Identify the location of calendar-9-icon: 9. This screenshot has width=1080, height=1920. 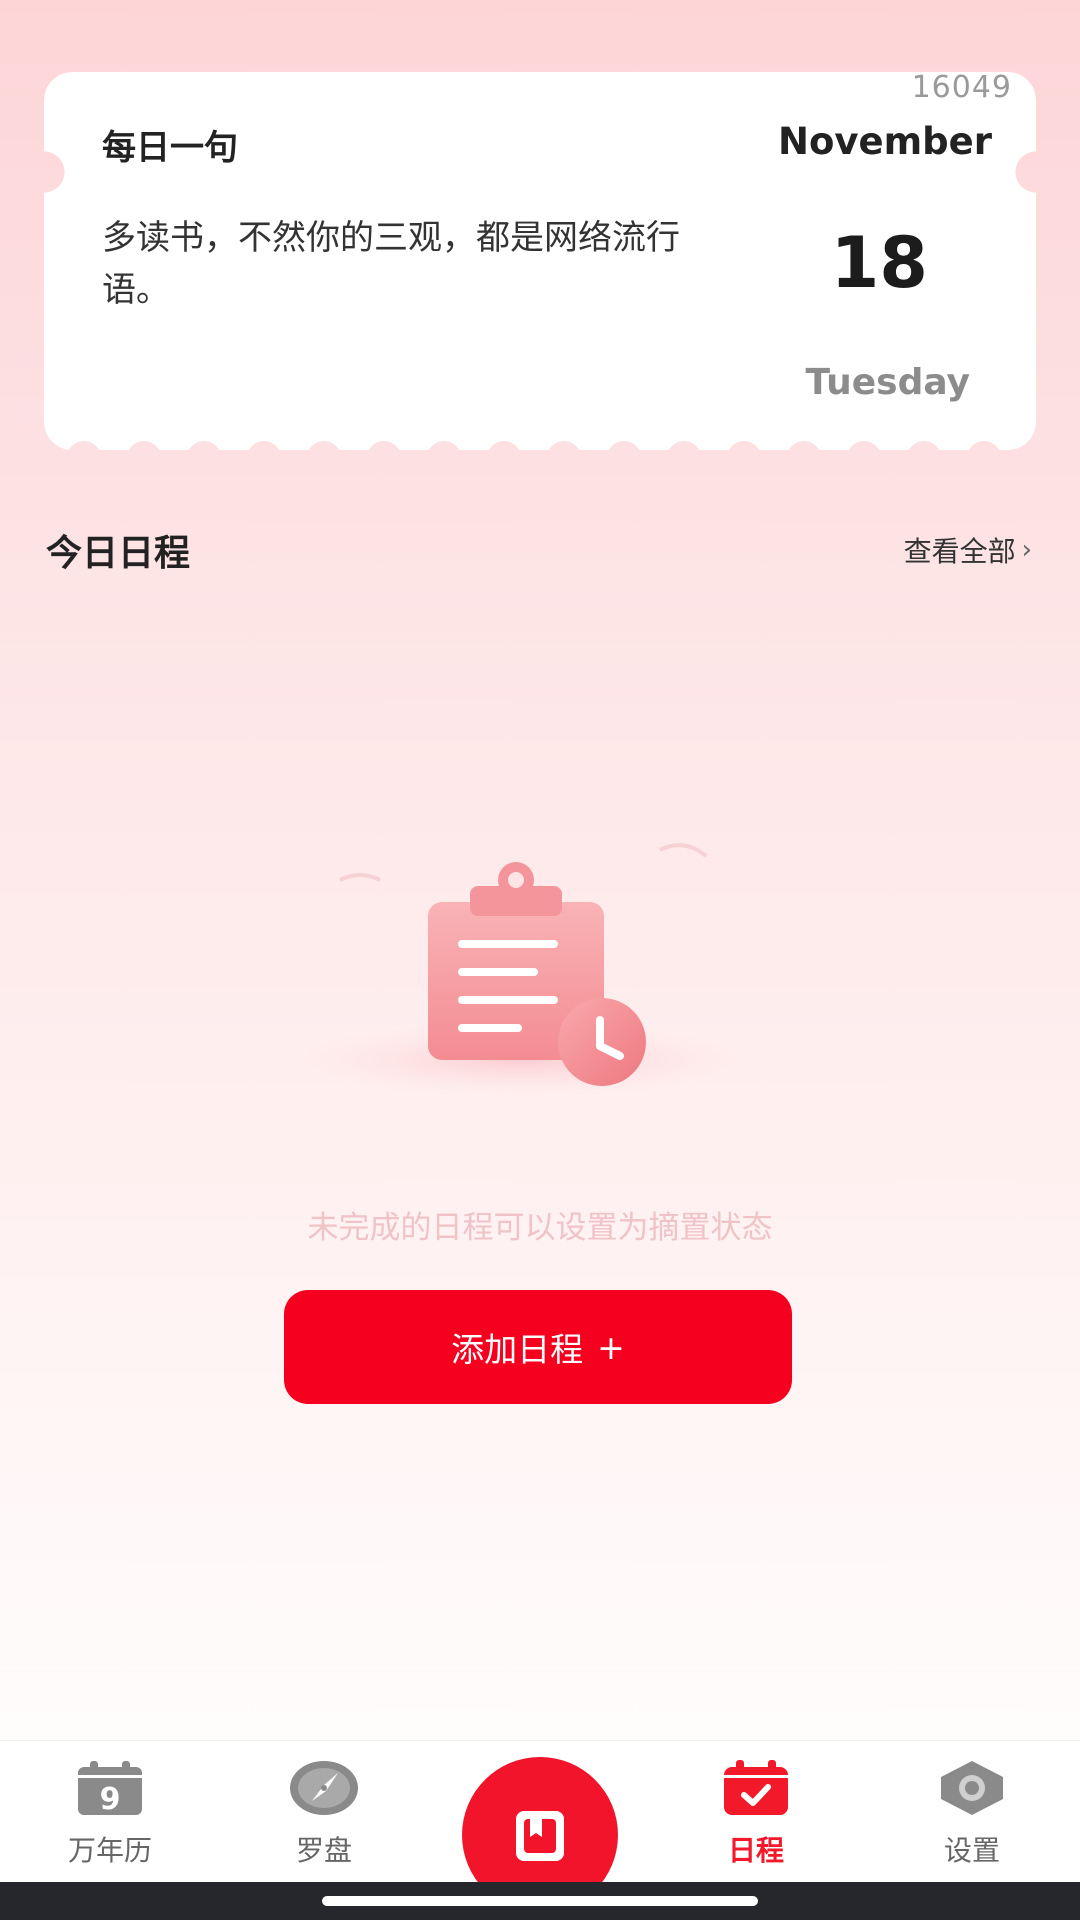
(110, 1789).